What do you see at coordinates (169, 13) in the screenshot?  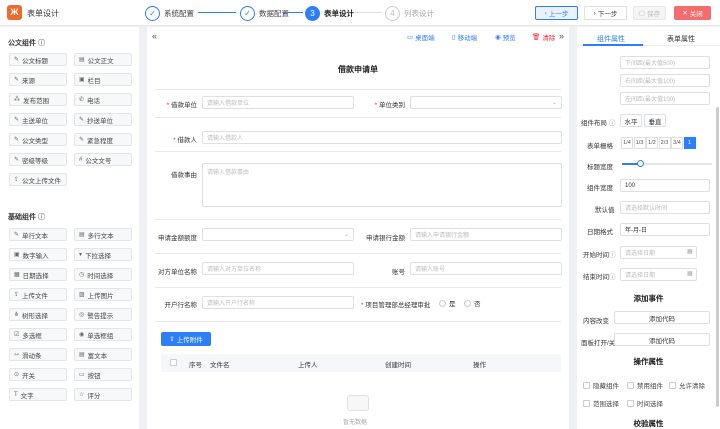 I see `step-system-config: ✓ 系统配置` at bounding box center [169, 13].